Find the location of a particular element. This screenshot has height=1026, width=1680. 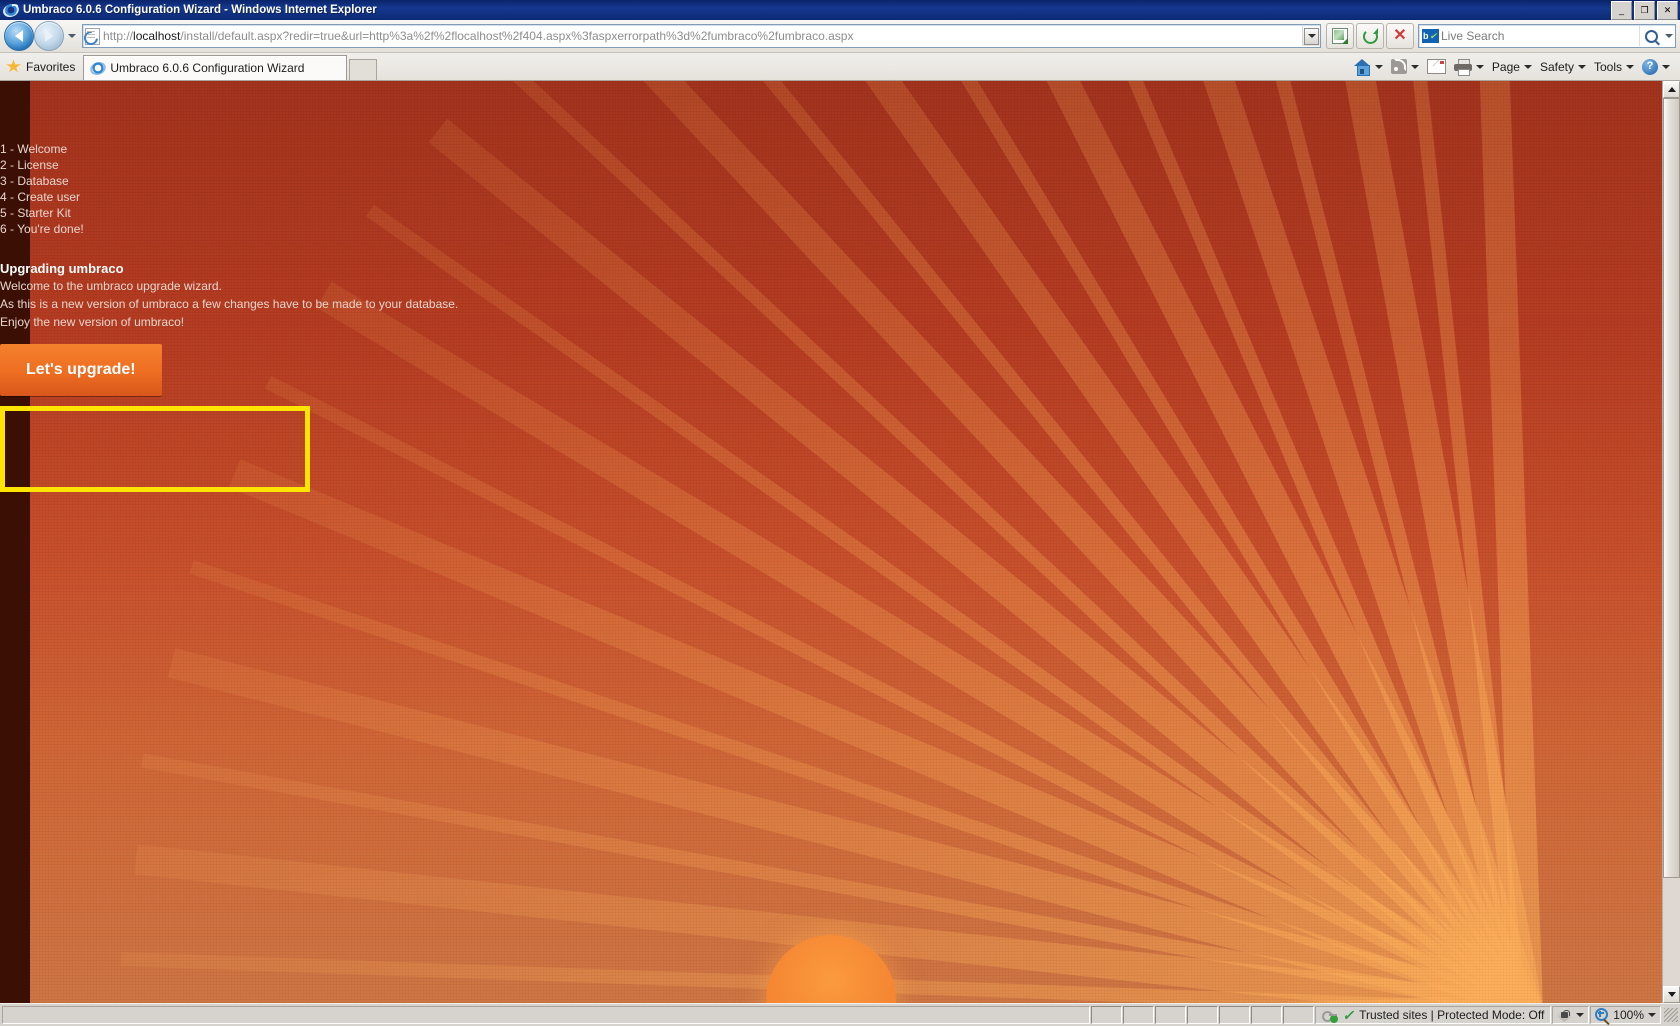

forward-button is located at coordinates (49, 36).